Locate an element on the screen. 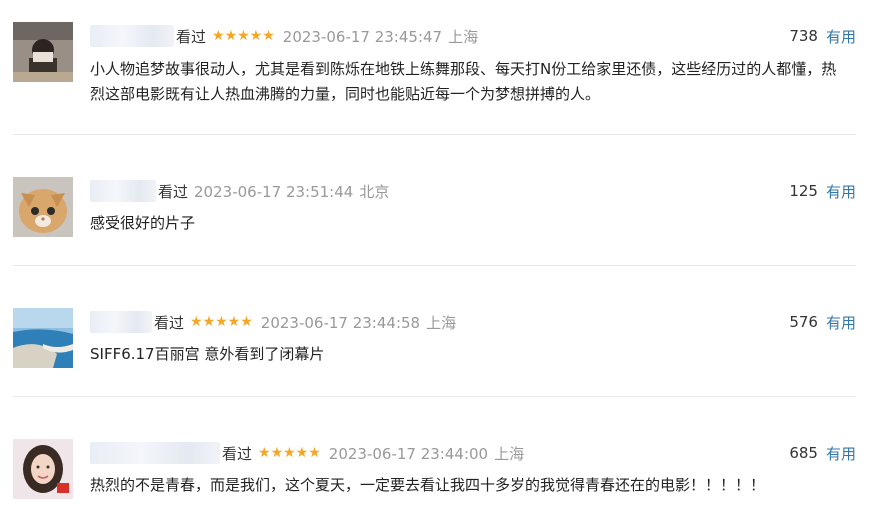 This screenshot has height=511, width=873. vote-count: 738 is located at coordinates (803, 36).